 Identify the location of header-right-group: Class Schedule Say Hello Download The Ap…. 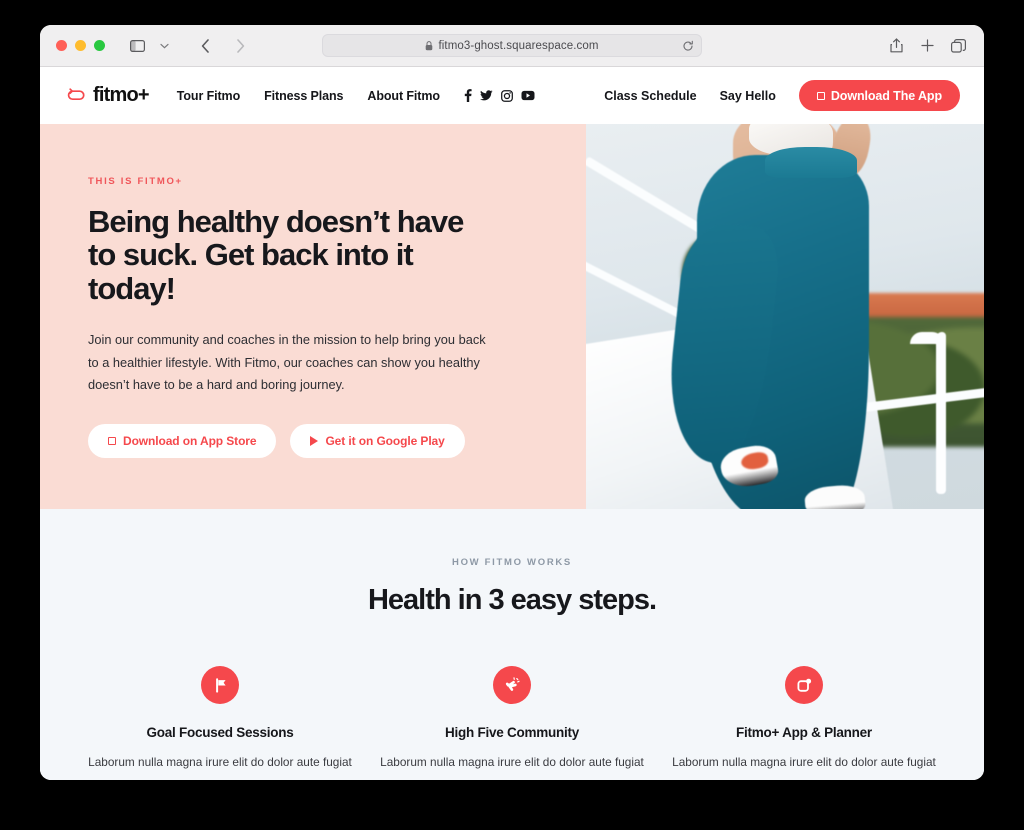
(782, 95).